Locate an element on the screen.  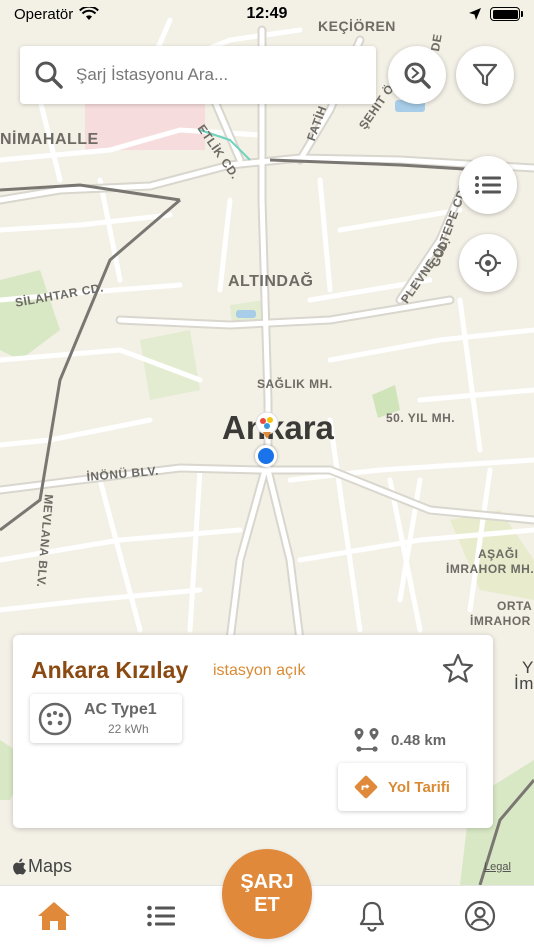
favorite-button is located at coordinates (458, 671).